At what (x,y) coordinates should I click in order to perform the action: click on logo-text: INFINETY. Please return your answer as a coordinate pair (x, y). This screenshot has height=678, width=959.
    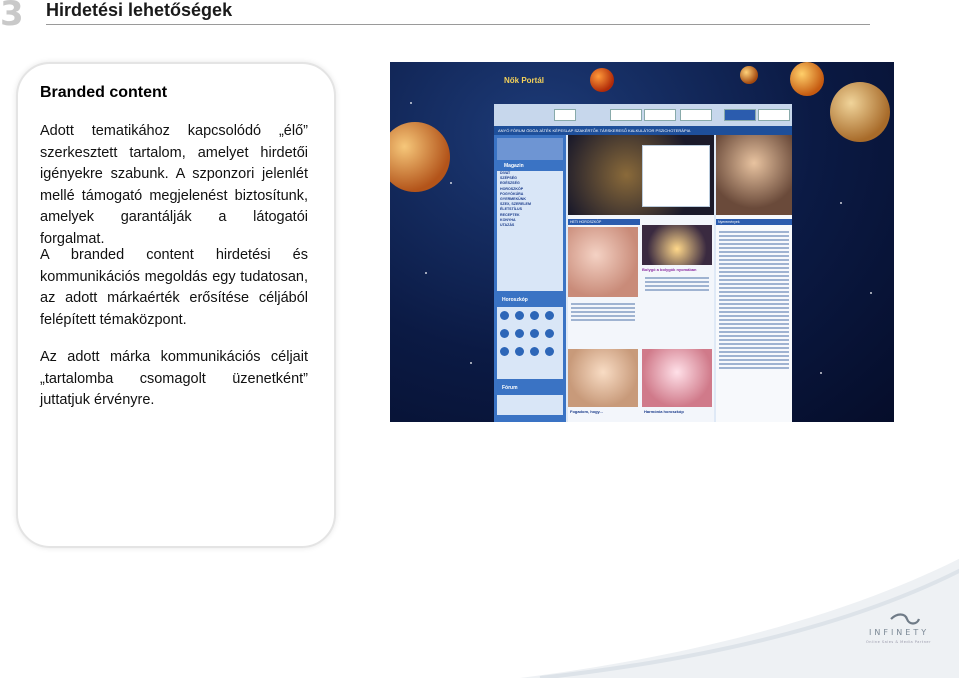
    Looking at the image, I should click on (899, 632).